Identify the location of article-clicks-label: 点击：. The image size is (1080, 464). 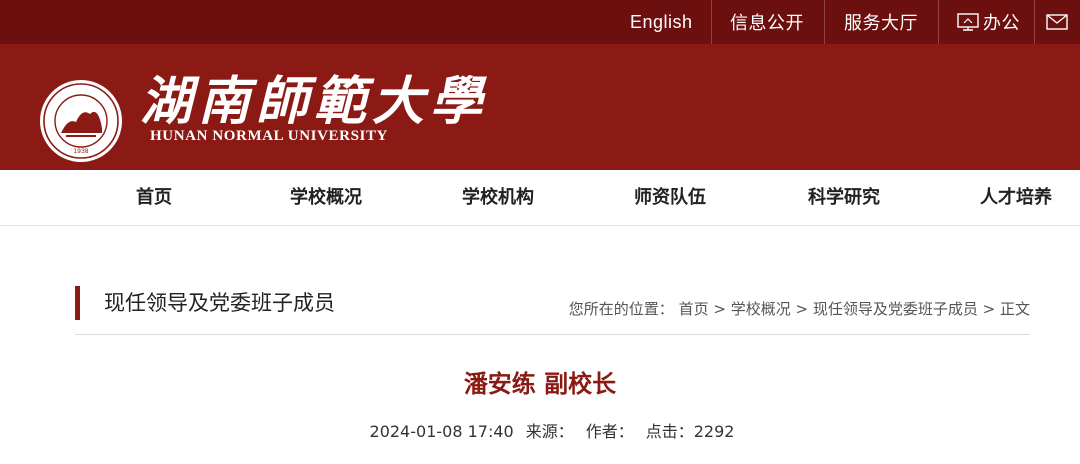
(669, 431).